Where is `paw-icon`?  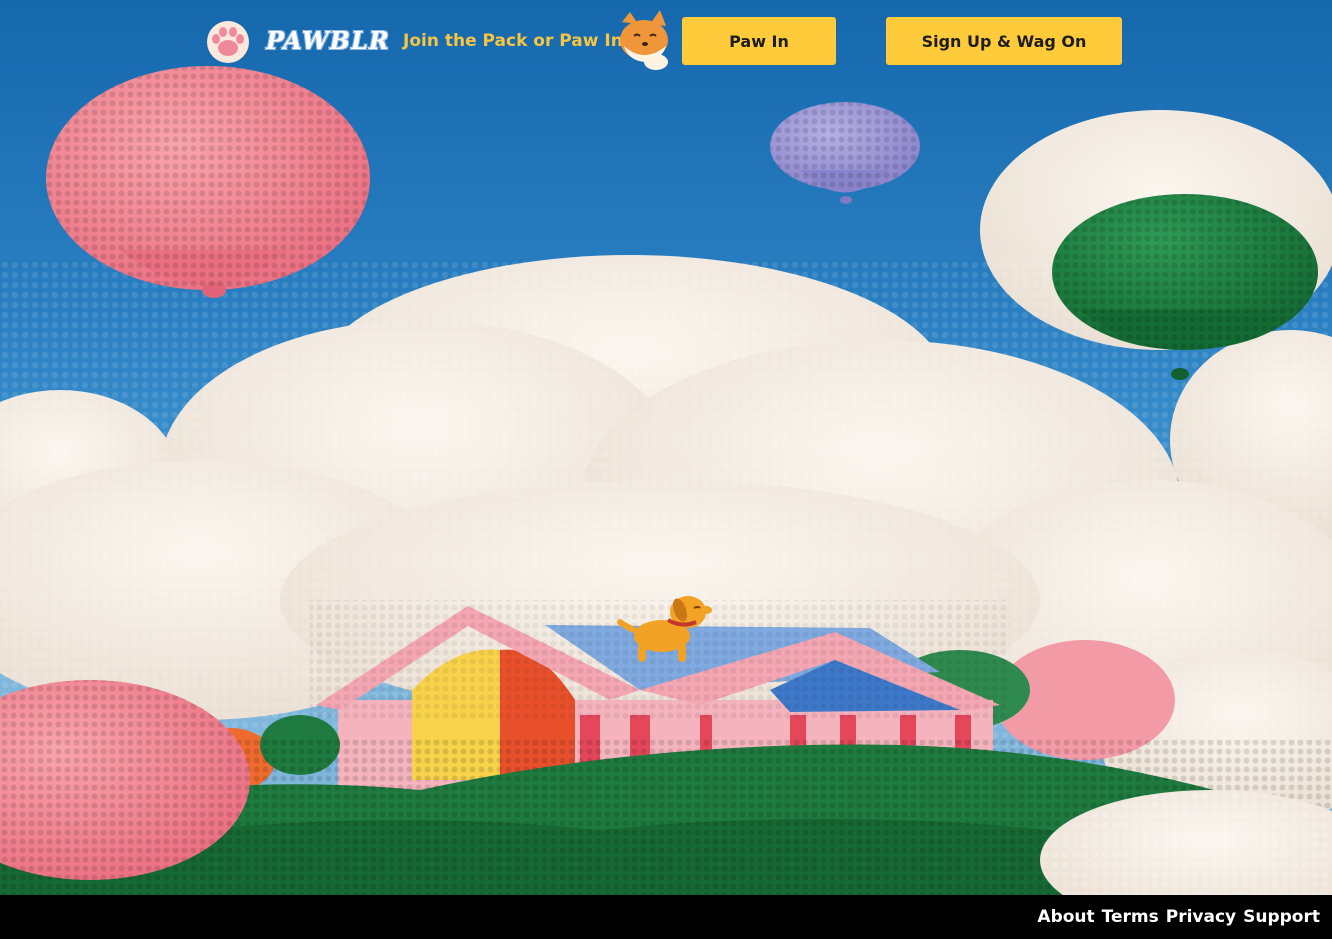 paw-icon is located at coordinates (228, 42).